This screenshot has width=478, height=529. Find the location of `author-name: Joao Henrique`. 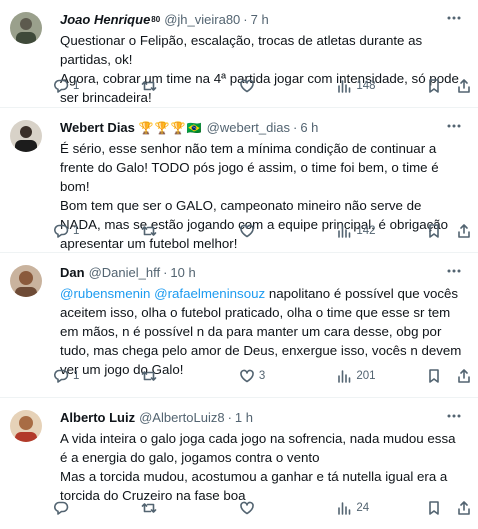

author-name: Joao Henrique is located at coordinates (105, 20).